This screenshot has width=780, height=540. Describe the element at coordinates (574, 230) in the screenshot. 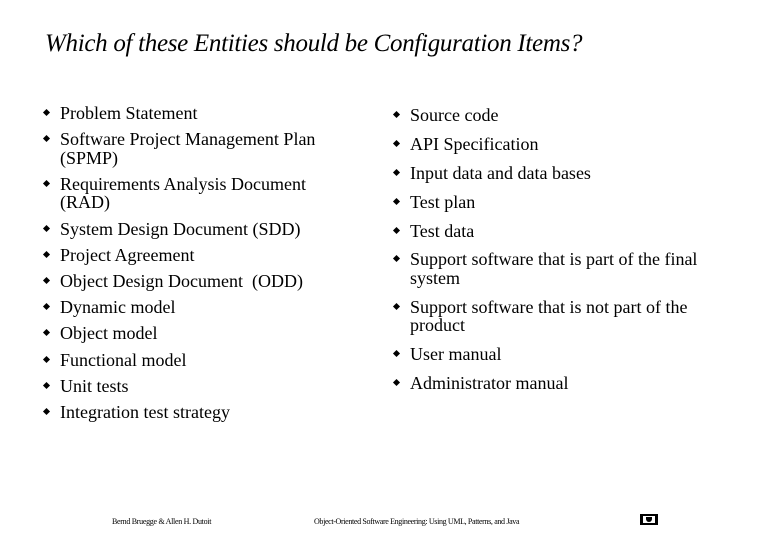

I see `list-item: Test data` at that location.